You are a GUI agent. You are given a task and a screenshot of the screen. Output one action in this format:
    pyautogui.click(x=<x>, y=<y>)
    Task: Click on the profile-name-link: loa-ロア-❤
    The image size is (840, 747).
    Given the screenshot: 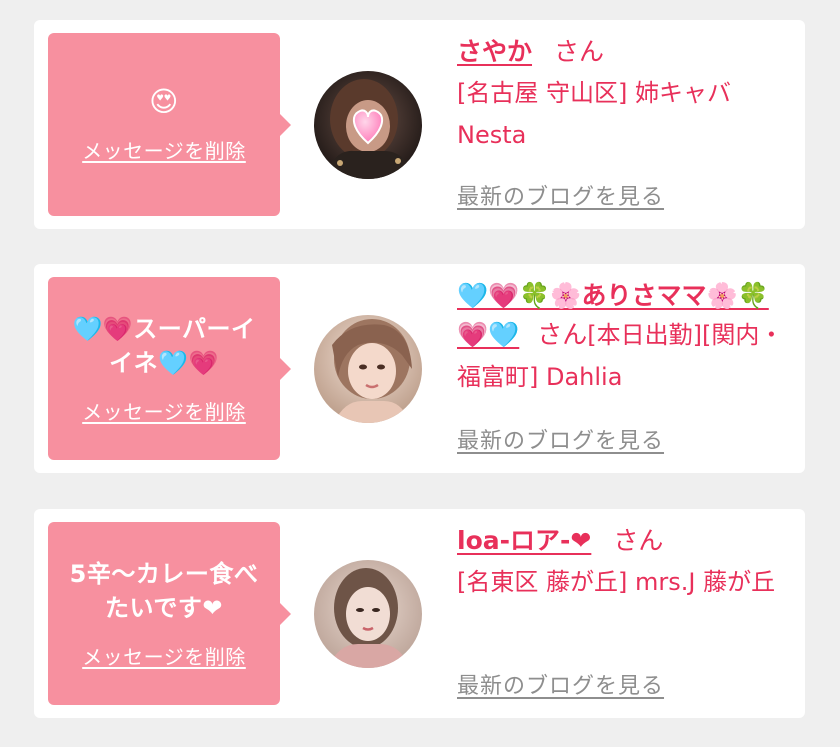 What is the action you would take?
    pyautogui.click(x=524, y=540)
    